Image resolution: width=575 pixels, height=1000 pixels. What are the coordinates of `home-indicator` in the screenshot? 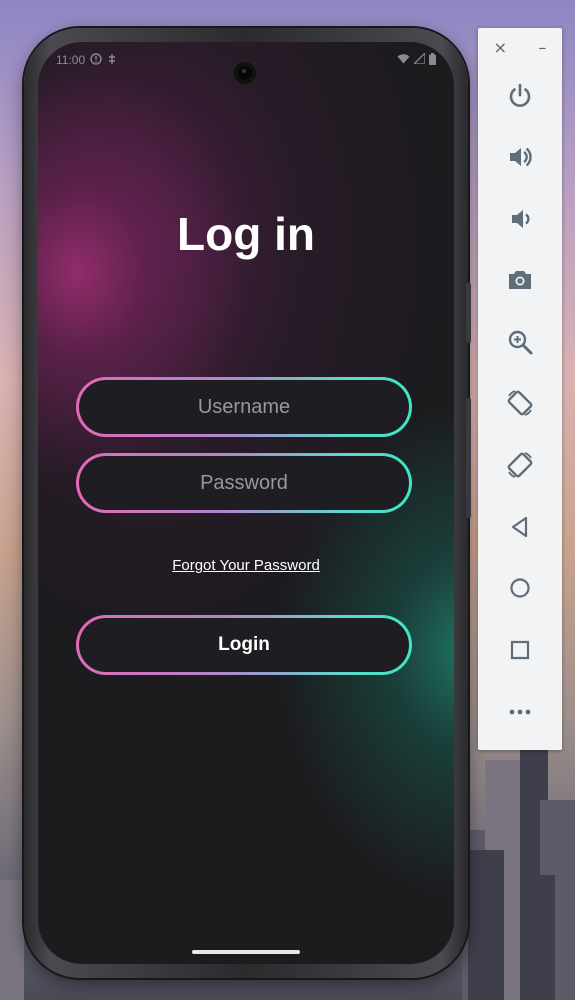 It's located at (246, 952).